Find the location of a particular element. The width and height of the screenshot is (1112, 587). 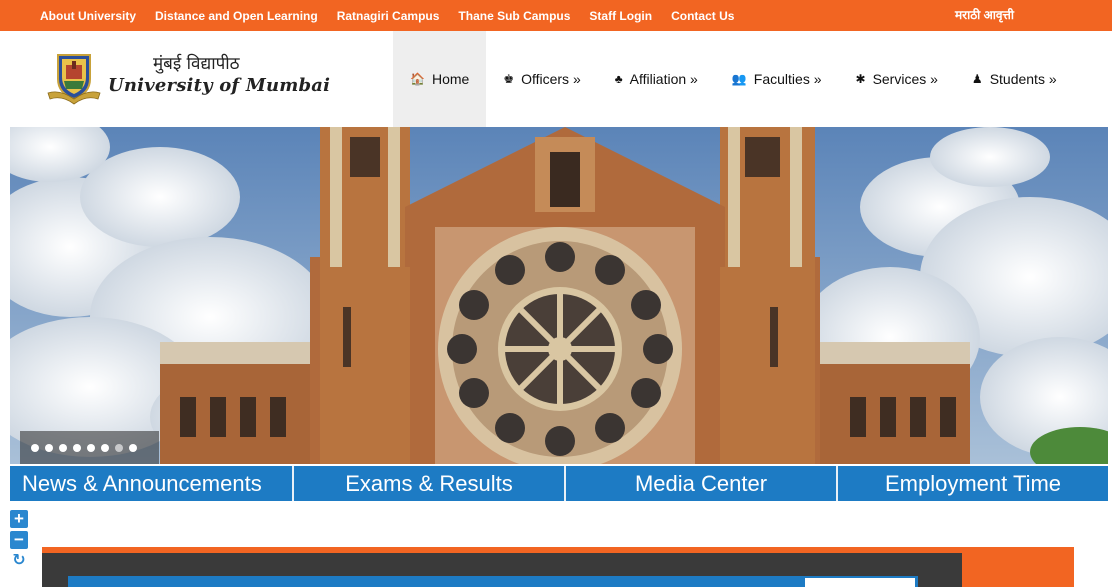

nav-affiliation: ♣ Affiliation » is located at coordinates (656, 79).